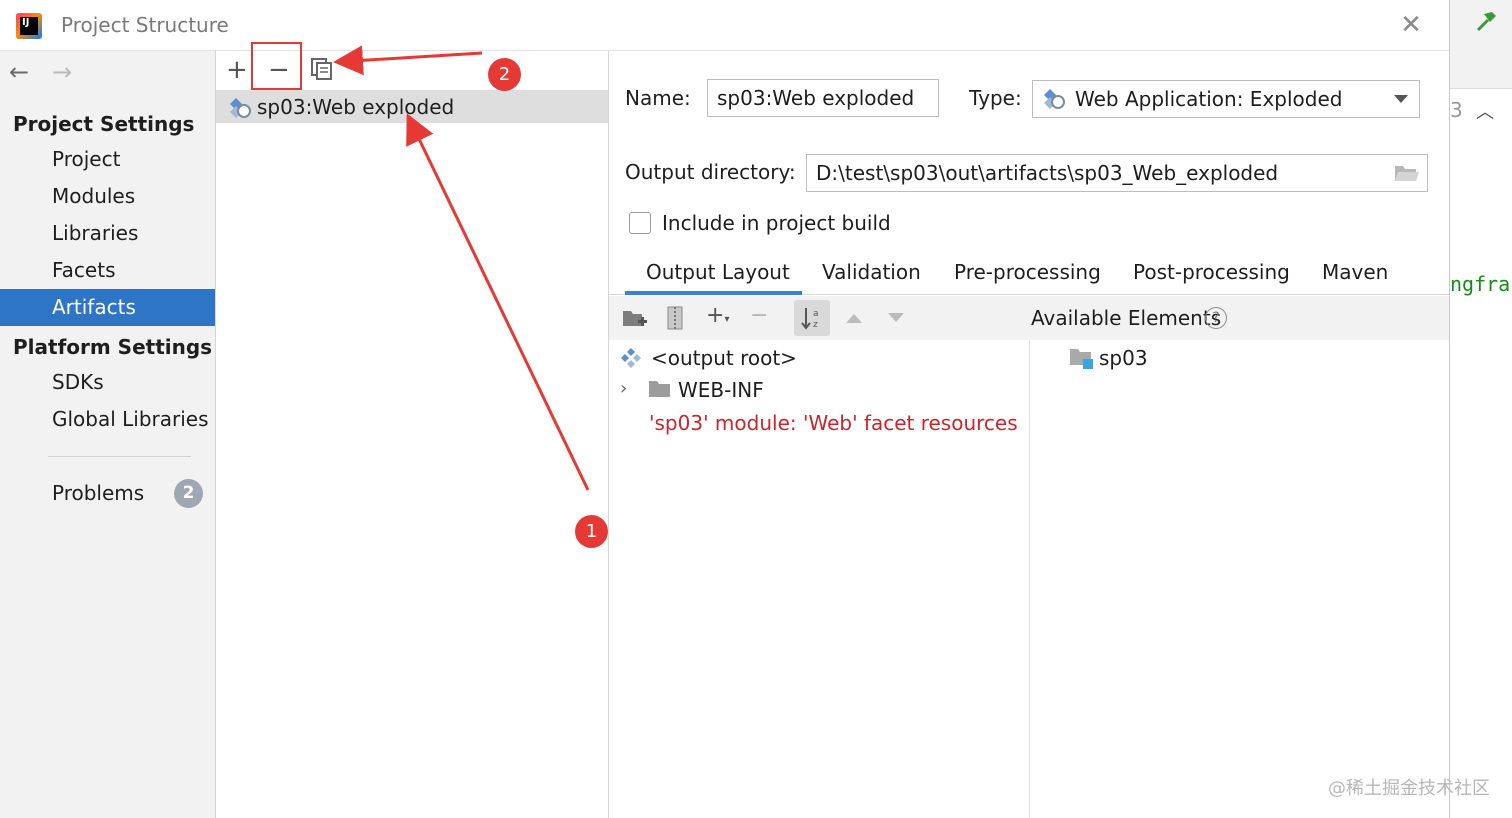 This screenshot has width=1512, height=818. I want to click on problems-count-badge: 2, so click(188, 493).